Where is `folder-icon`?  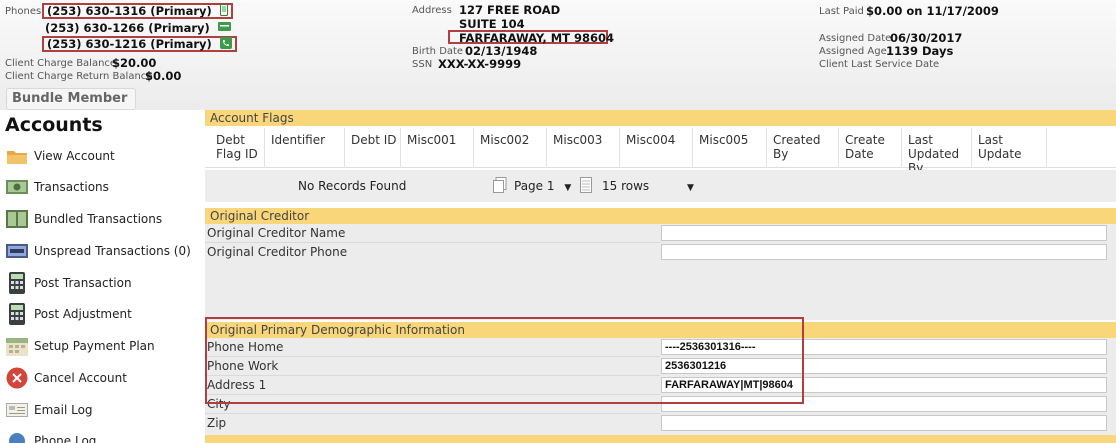
folder-icon is located at coordinates (17, 156).